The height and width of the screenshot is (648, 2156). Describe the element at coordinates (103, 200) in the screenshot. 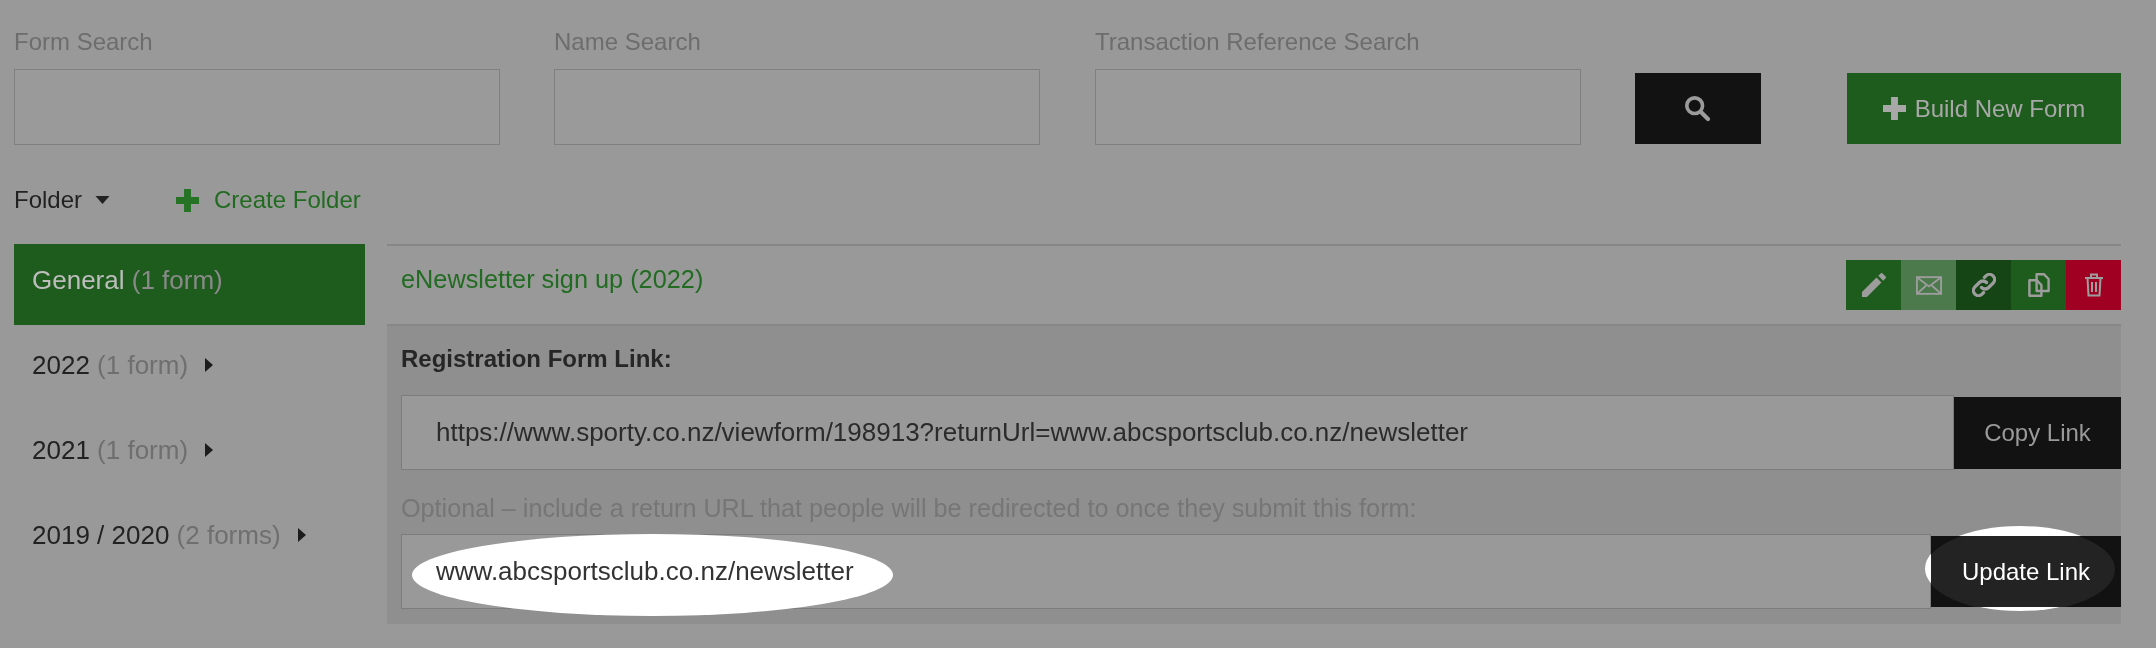

I see `caret-down-icon` at that location.